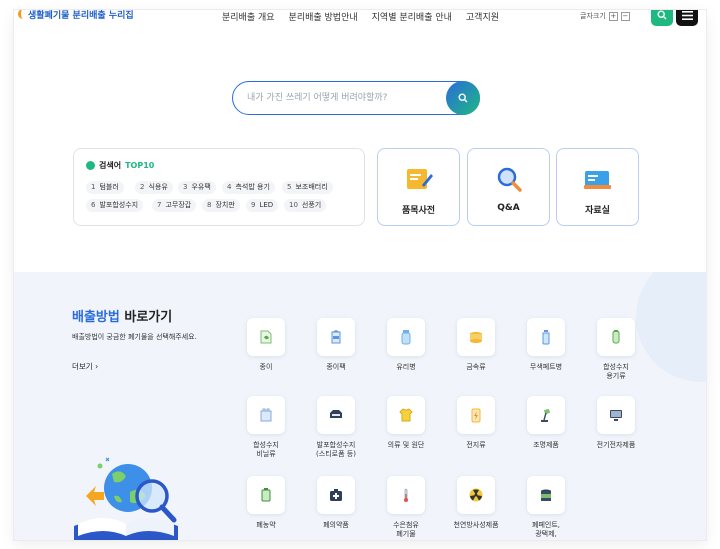 The height and width of the screenshot is (549, 720). I want to click on keyword-chip: 1 텀블러, so click(105, 187).